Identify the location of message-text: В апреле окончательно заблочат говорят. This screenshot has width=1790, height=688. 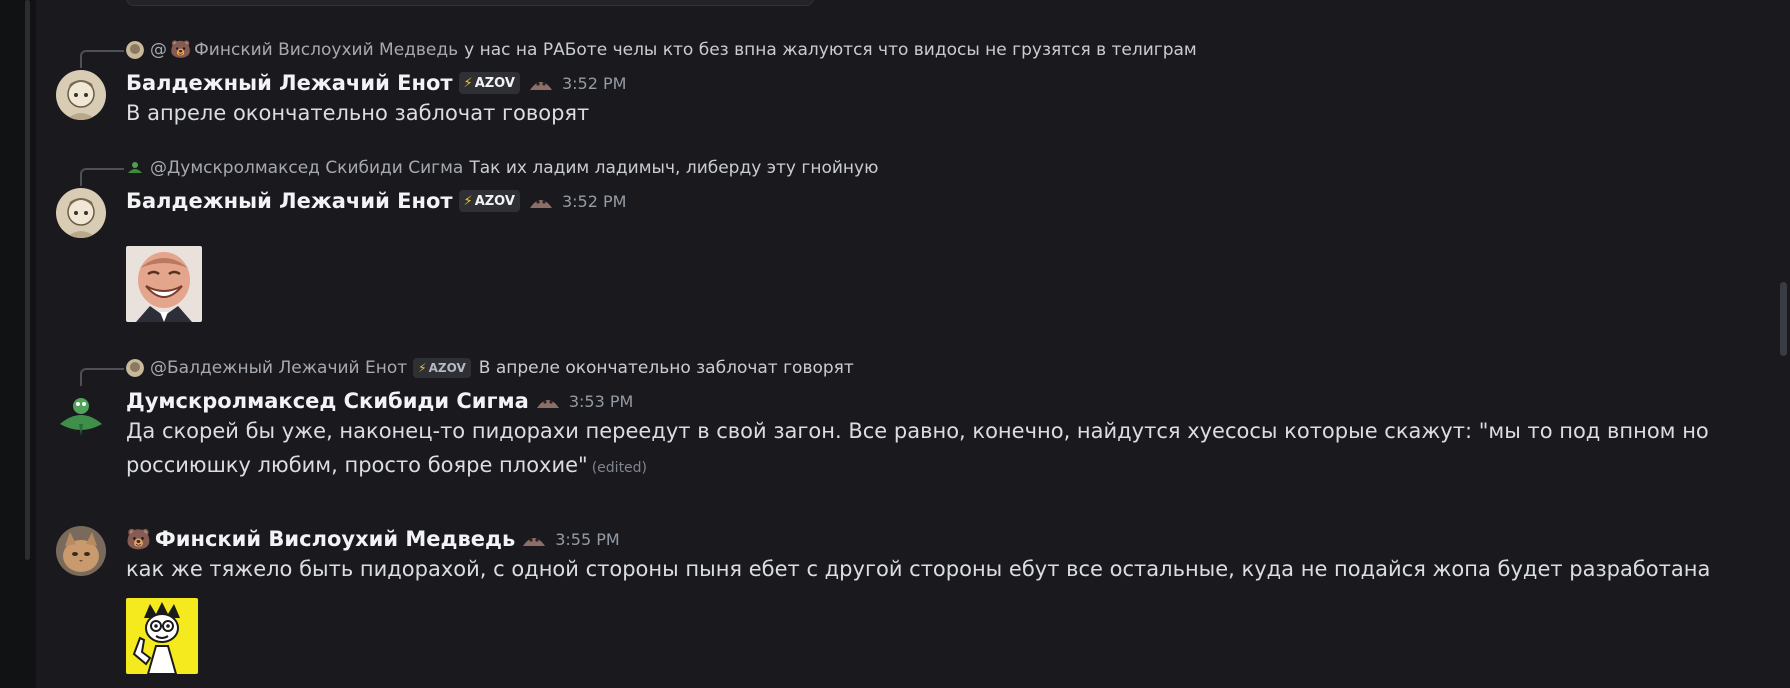
(358, 113).